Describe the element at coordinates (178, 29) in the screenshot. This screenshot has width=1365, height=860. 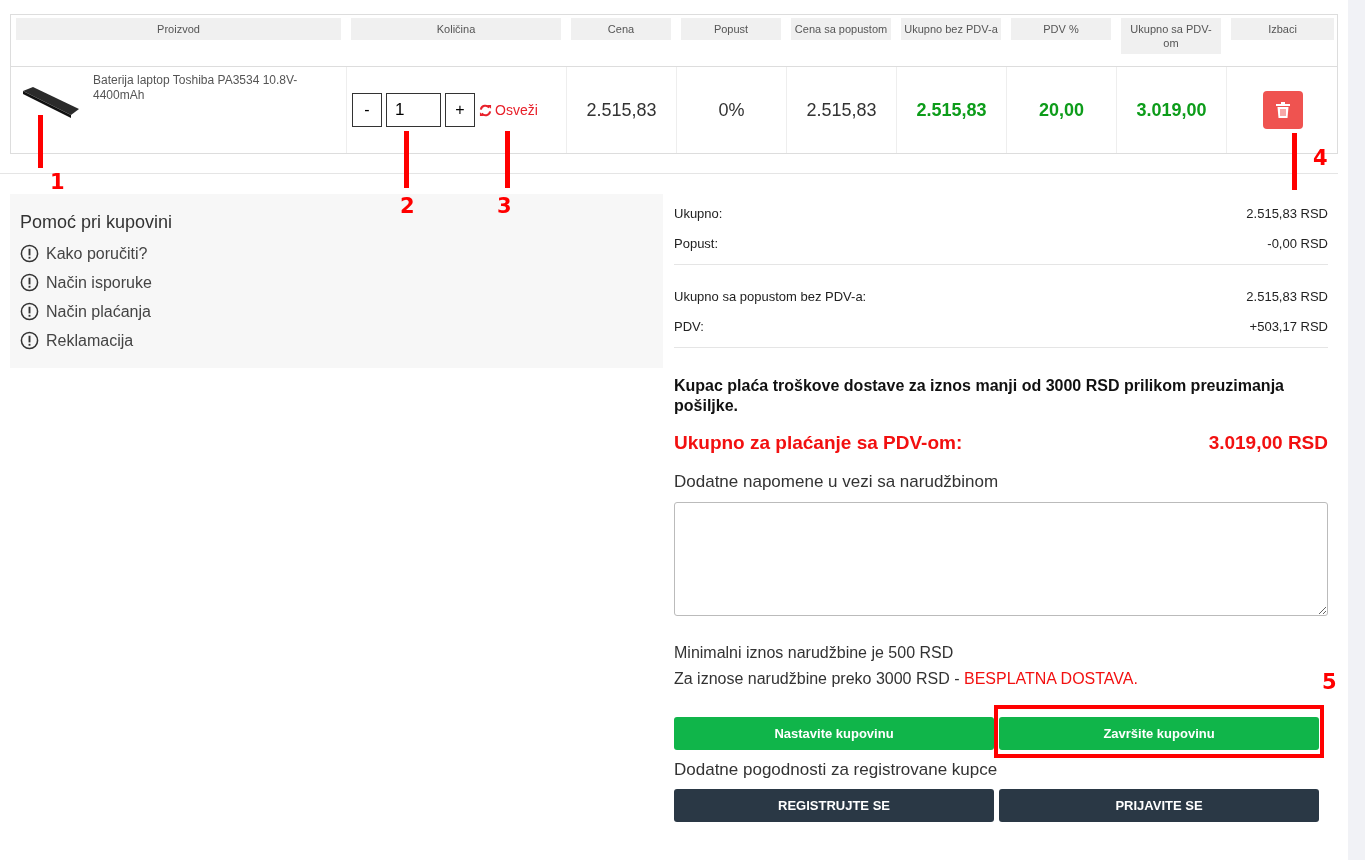
I see `column-header: Proizvod` at that location.